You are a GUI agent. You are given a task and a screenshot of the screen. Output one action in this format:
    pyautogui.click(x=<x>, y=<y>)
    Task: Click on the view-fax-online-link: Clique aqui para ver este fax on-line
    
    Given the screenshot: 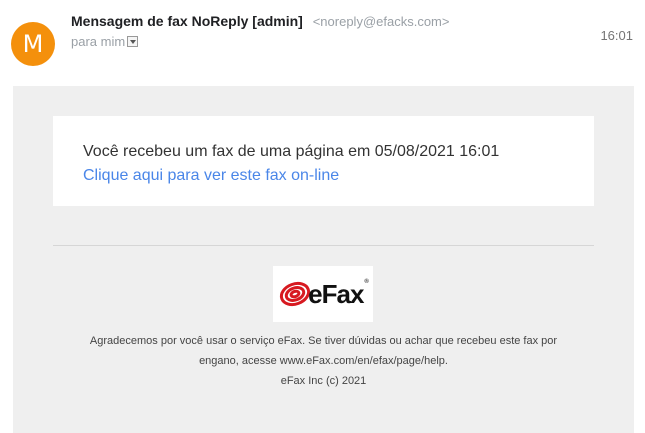 What is the action you would take?
    pyautogui.click(x=323, y=176)
    